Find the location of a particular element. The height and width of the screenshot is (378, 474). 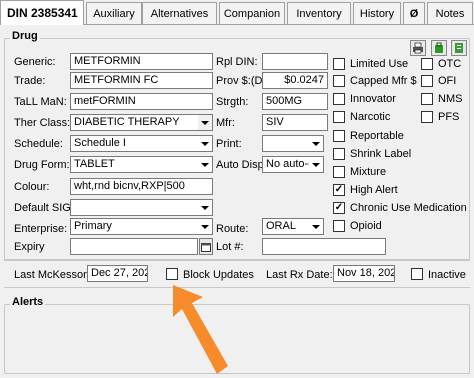

limited-use-label: Limited Use is located at coordinates (379, 64).